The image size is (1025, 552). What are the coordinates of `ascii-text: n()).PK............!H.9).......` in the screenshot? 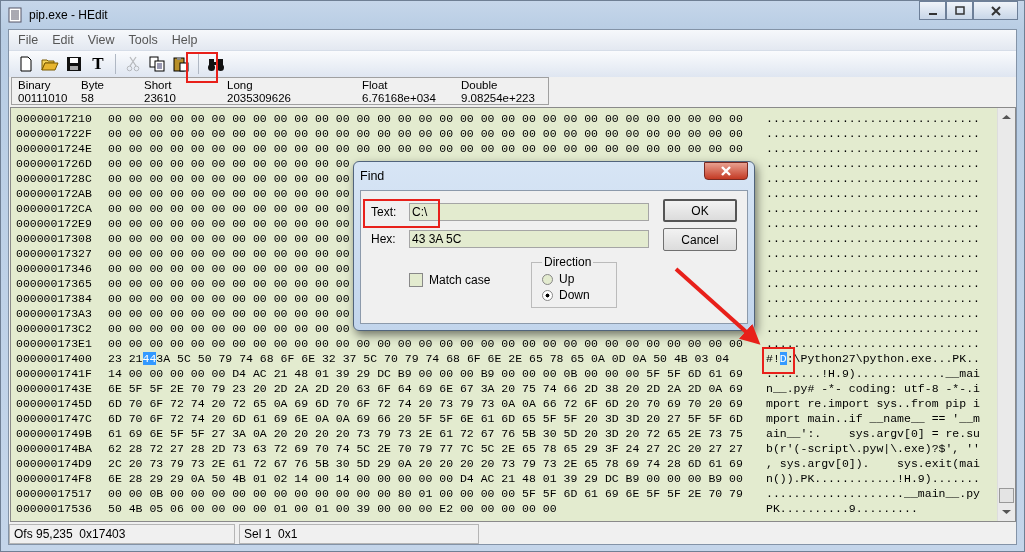 It's located at (873, 478).